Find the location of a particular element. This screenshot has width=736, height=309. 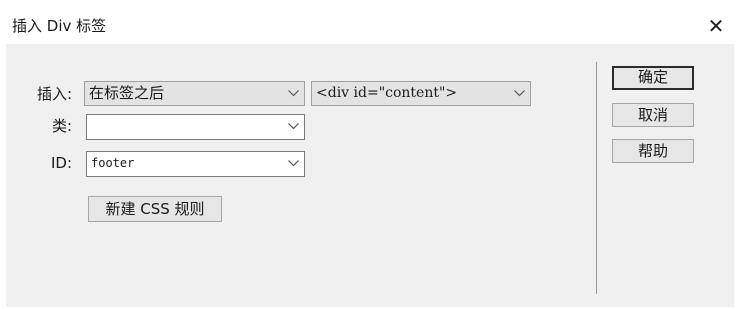

dialog-title: 插入 Div 标签 is located at coordinates (59, 26).